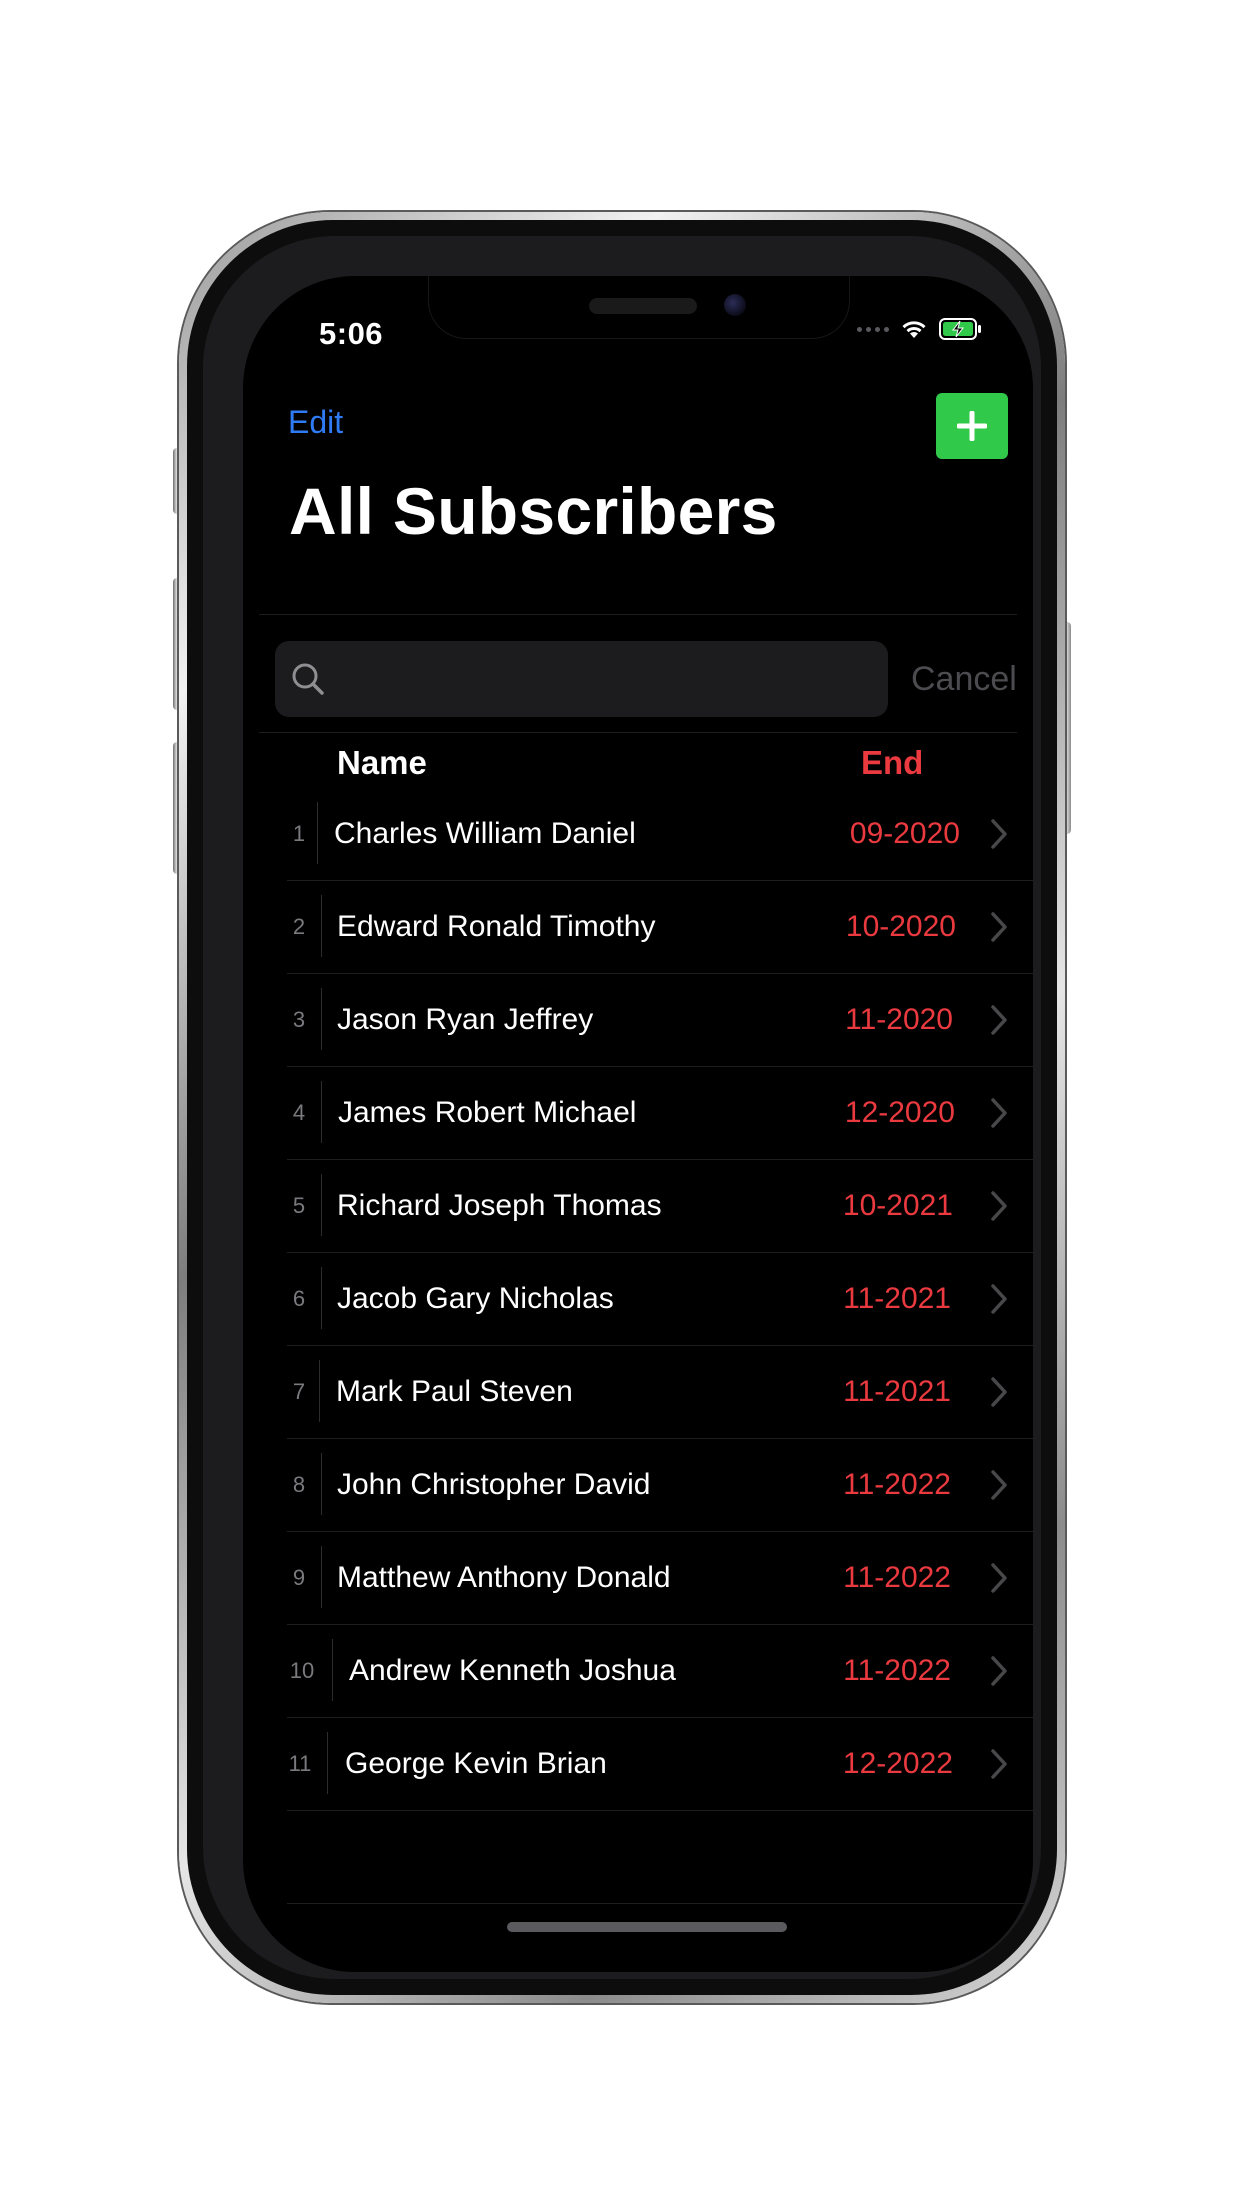 The height and width of the screenshot is (2208, 1242). I want to click on subscriber-name: Jason Ryan Jeffrey, so click(465, 1019).